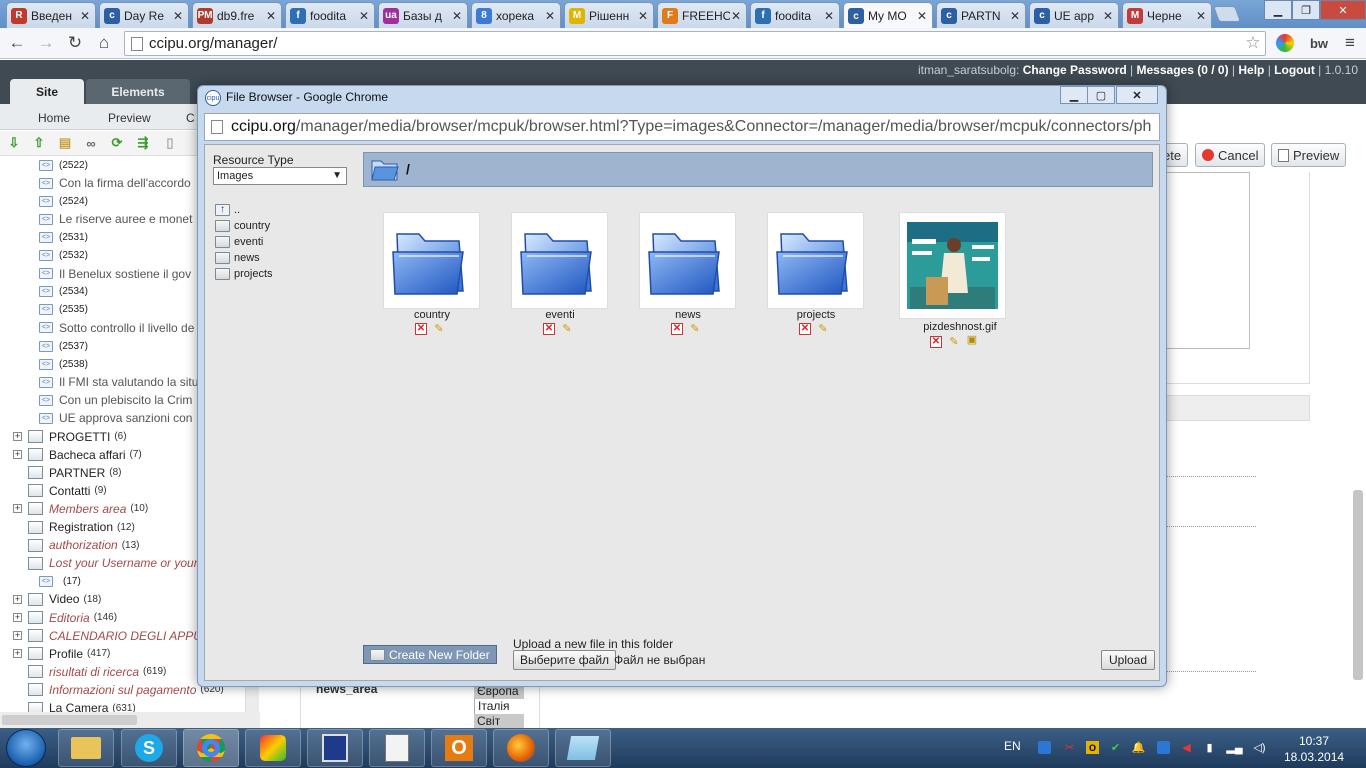 This screenshot has height=768, width=1366. What do you see at coordinates (70, 437) in the screenshot?
I see `tree-folder: + PROGETTI (6)` at bounding box center [70, 437].